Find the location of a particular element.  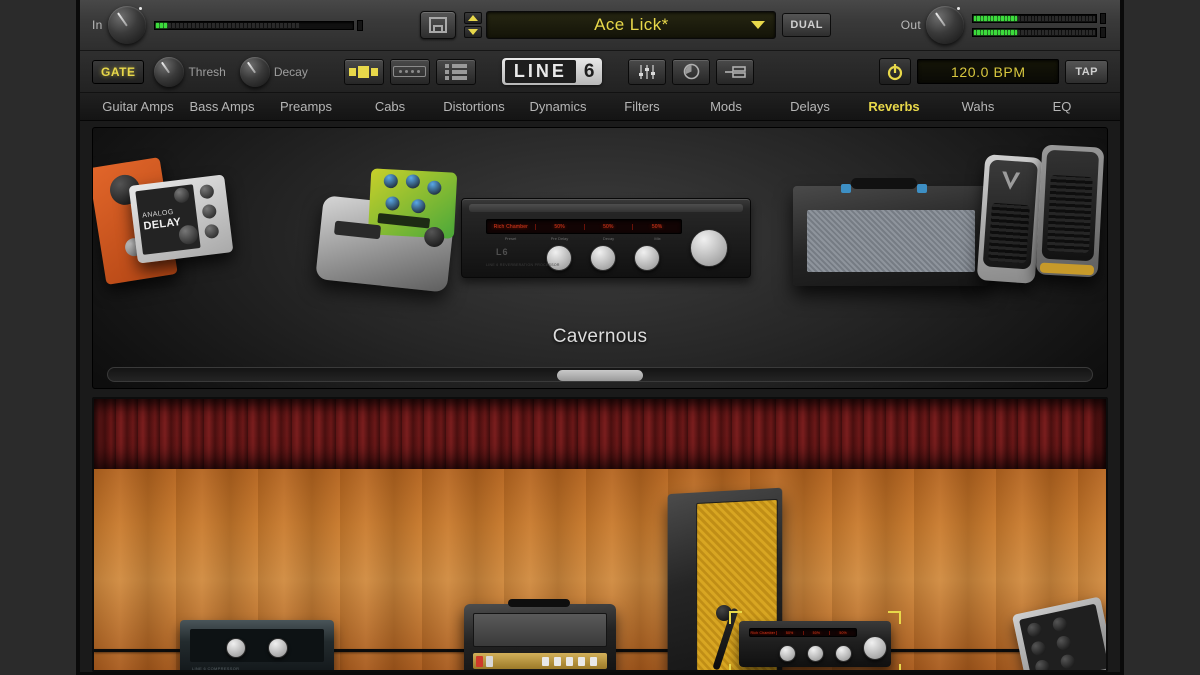

gate-toggle-button: GATE is located at coordinates (118, 71).